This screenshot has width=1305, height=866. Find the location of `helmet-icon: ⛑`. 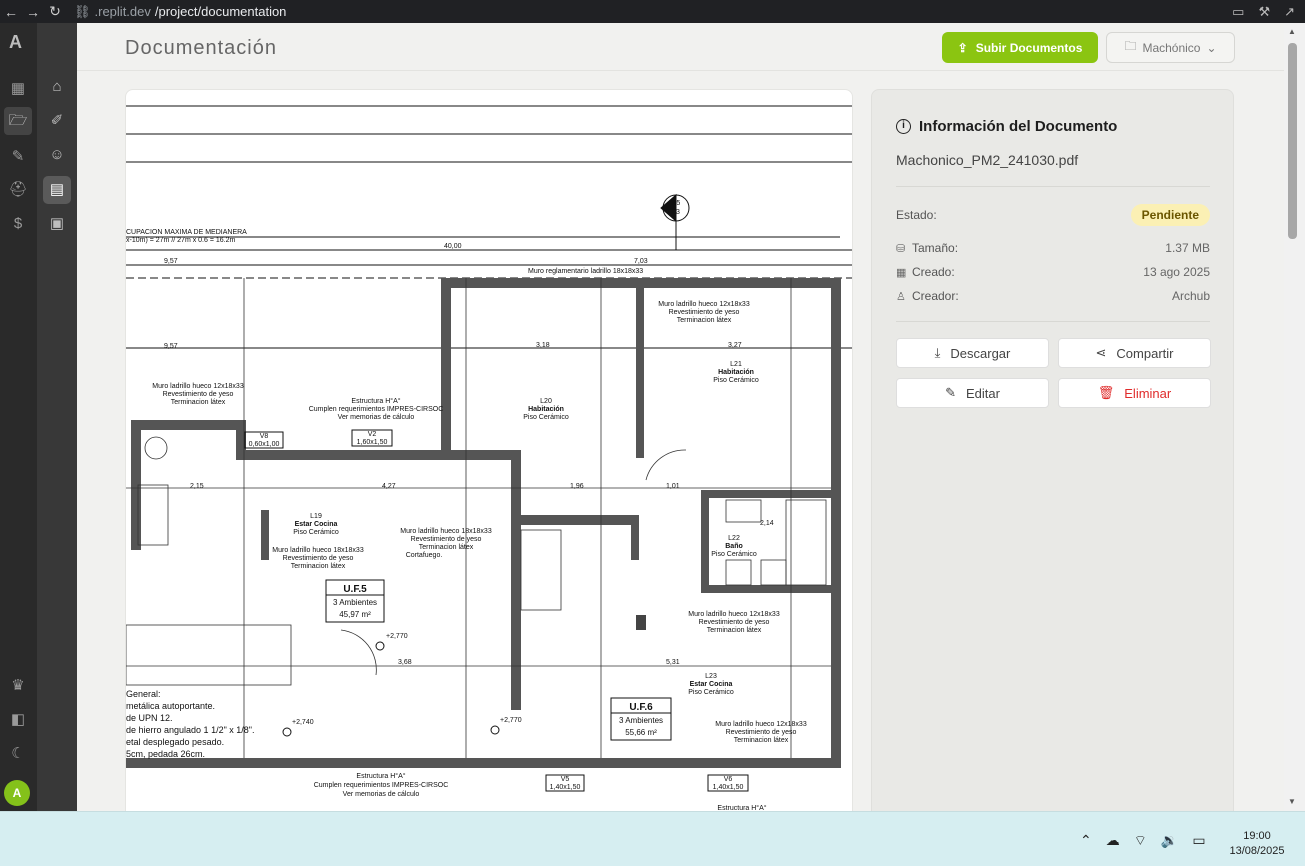

helmet-icon: ⛑ is located at coordinates (18, 190).